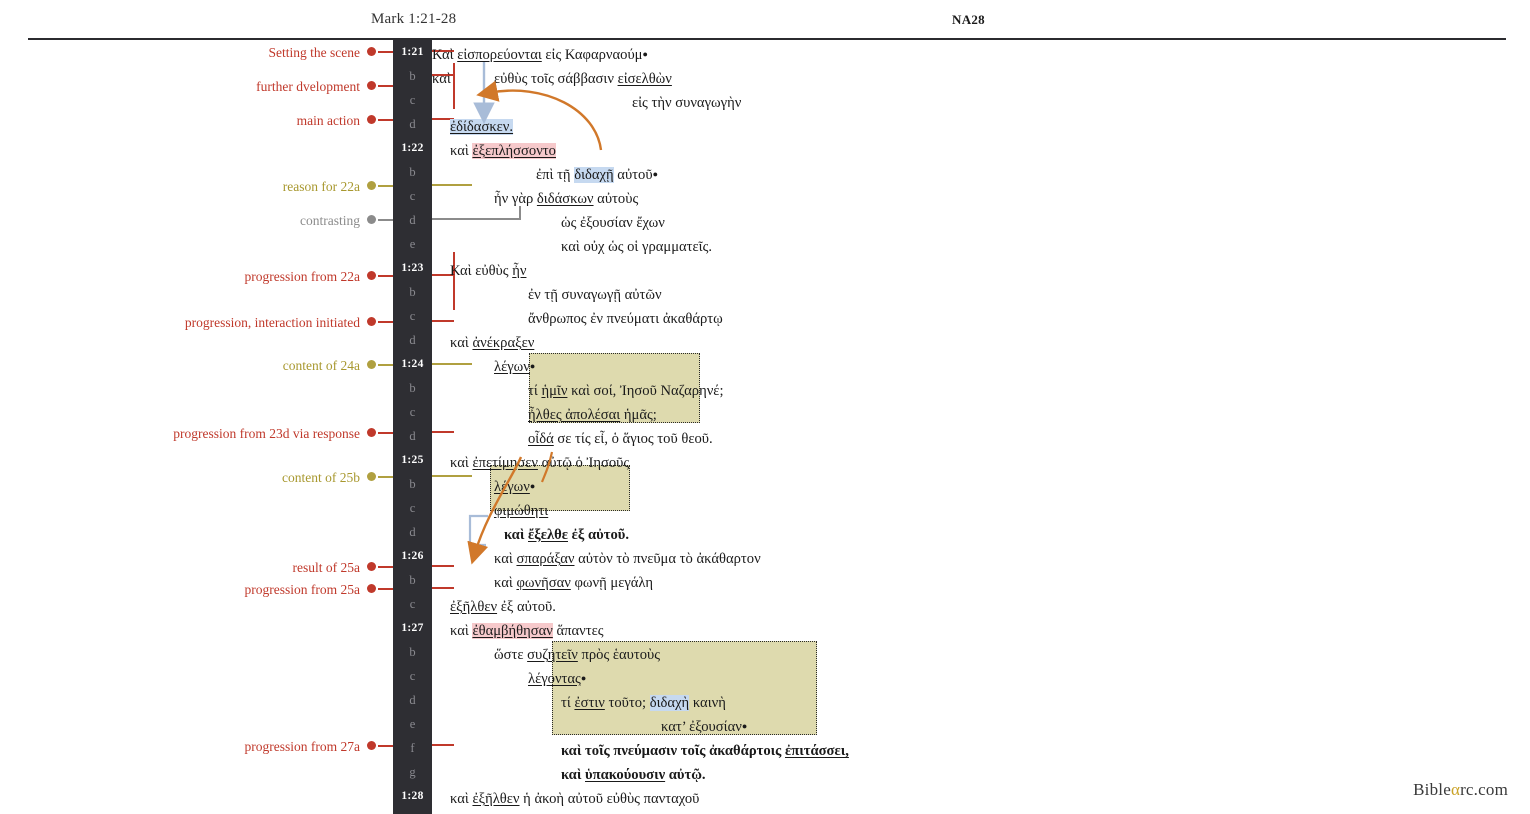  I want to click on scripture-line: εἰς τὴν συναγωγὴν, so click(686, 103).